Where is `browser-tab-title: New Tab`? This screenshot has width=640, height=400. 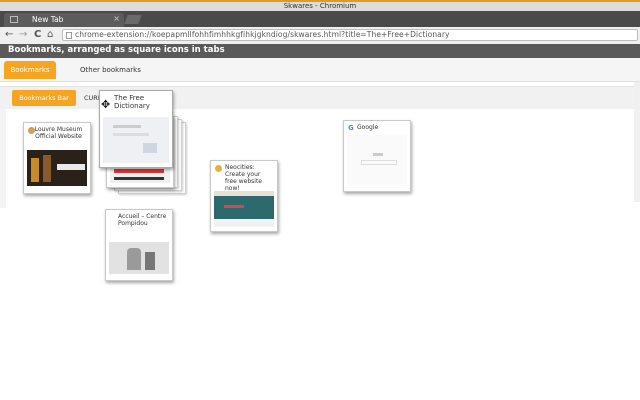
browser-tab-title: New Tab is located at coordinates (48, 19).